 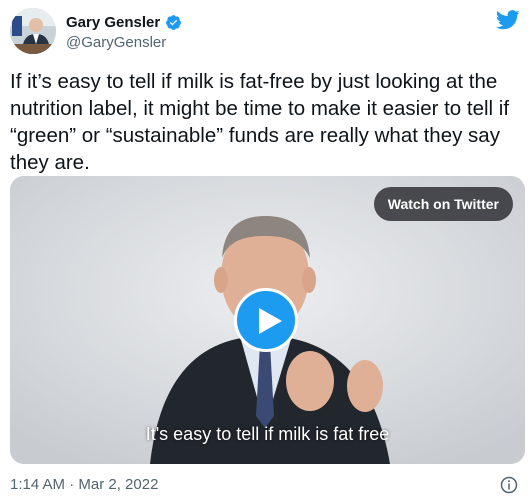 What do you see at coordinates (266, 485) in the screenshot?
I see `tweet-footer: 1:14 AM · Mar 2, 2022` at bounding box center [266, 485].